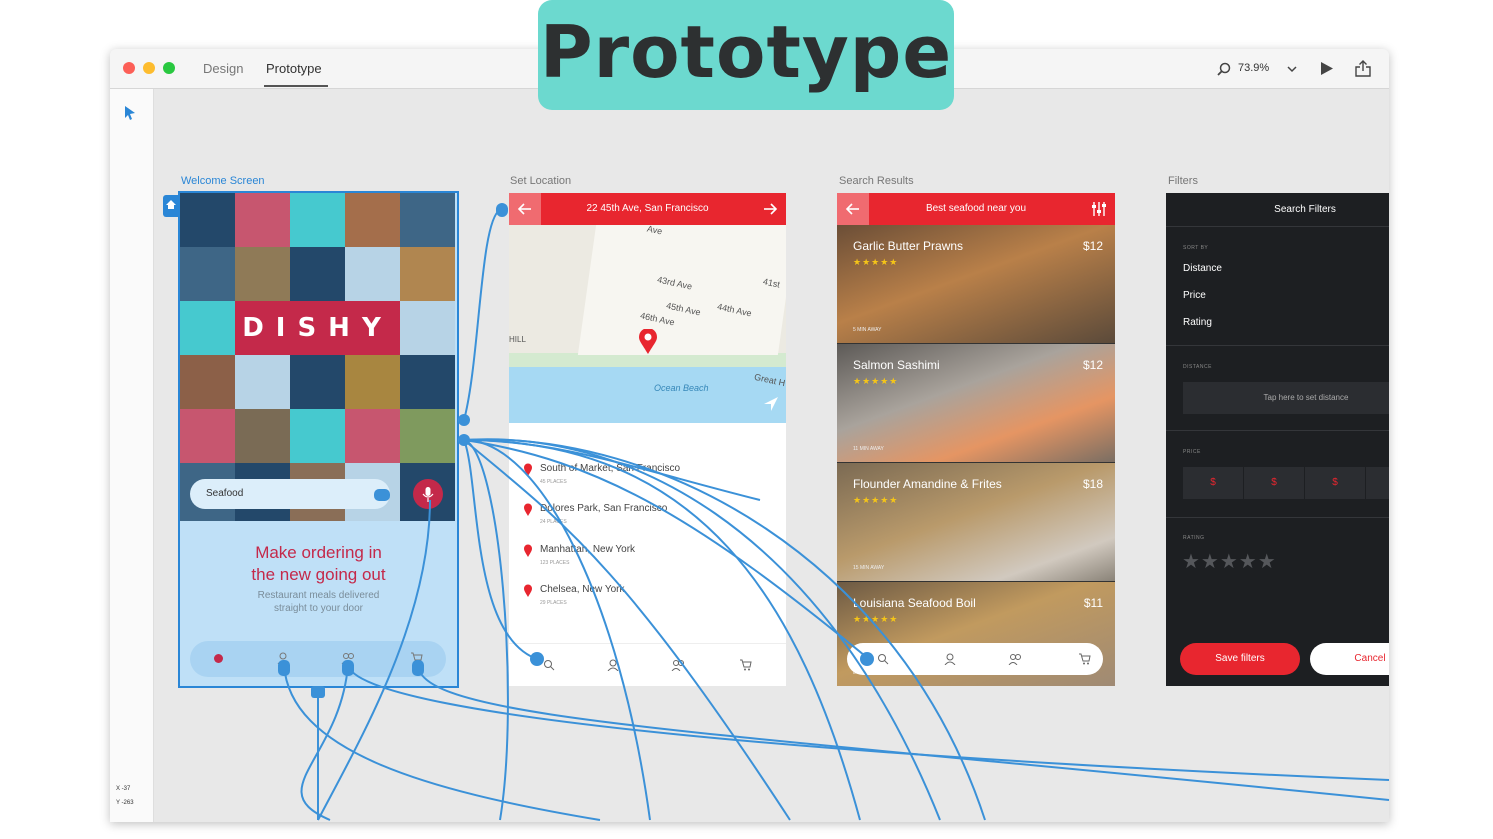 This screenshot has height=839, width=1493. Describe the element at coordinates (604, 508) in the screenshot. I see `place-name: Dolores Park, San Francisco` at that location.